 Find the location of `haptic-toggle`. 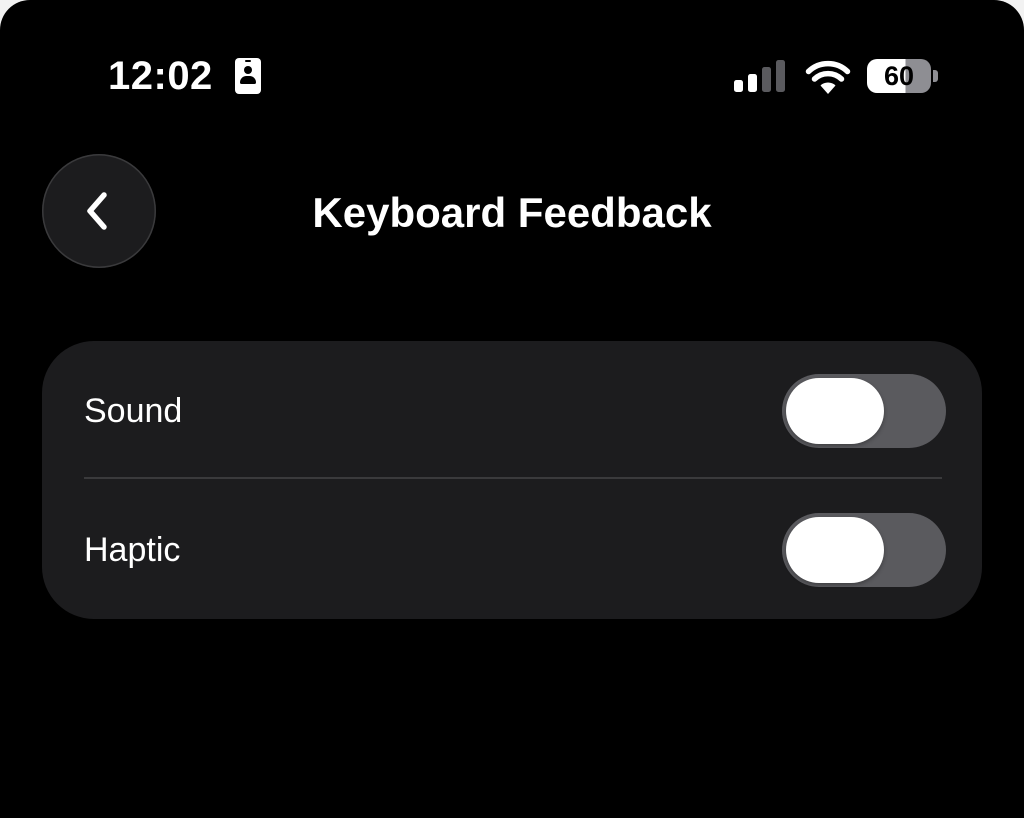

haptic-toggle is located at coordinates (864, 550).